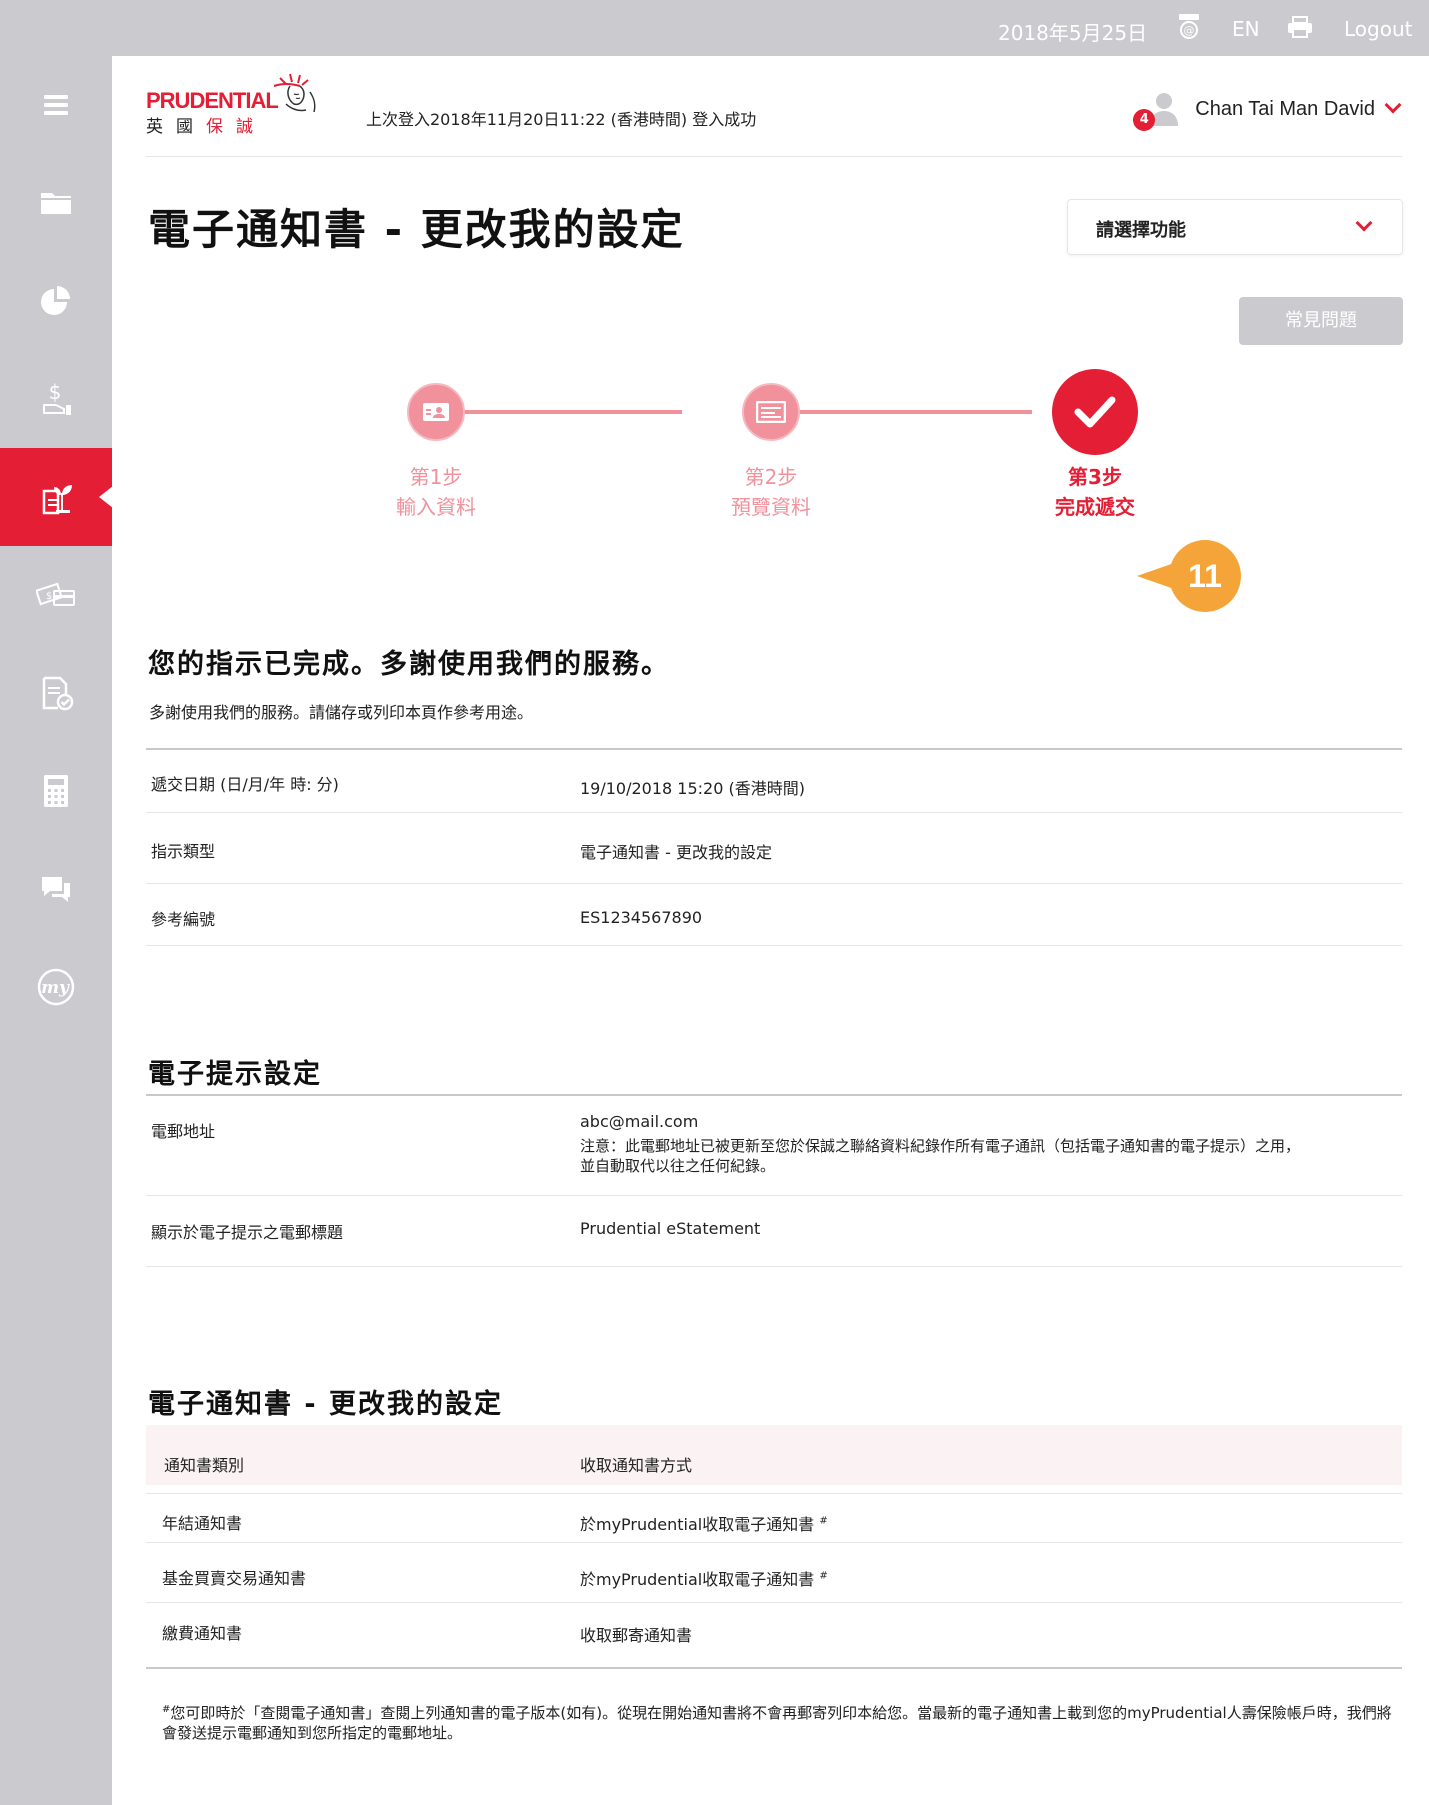 The width and height of the screenshot is (1429, 1805). Describe the element at coordinates (704, 1524) in the screenshot. I see `delivery-method-annual: 於myPrudential收取電子通知書 #` at that location.